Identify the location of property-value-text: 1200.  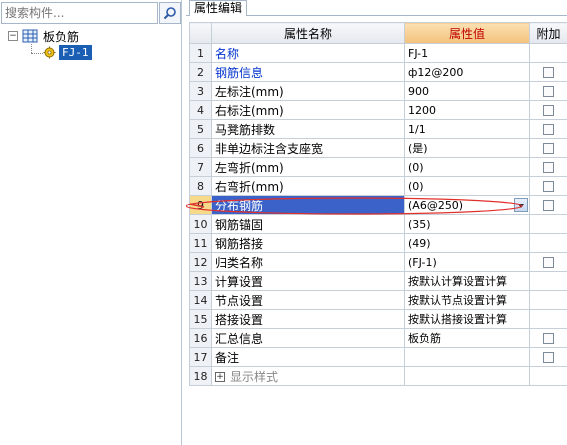
(422, 110).